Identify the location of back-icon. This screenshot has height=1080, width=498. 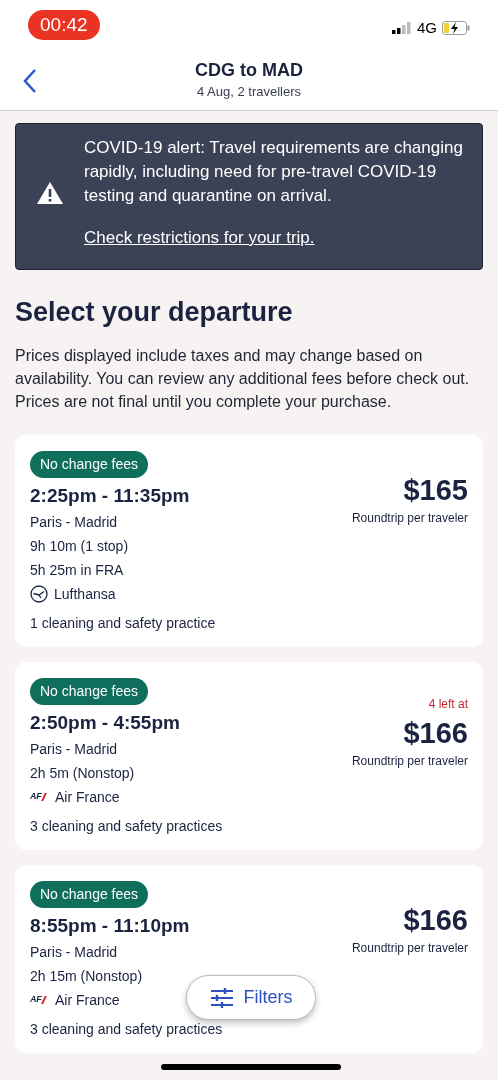
(30, 81).